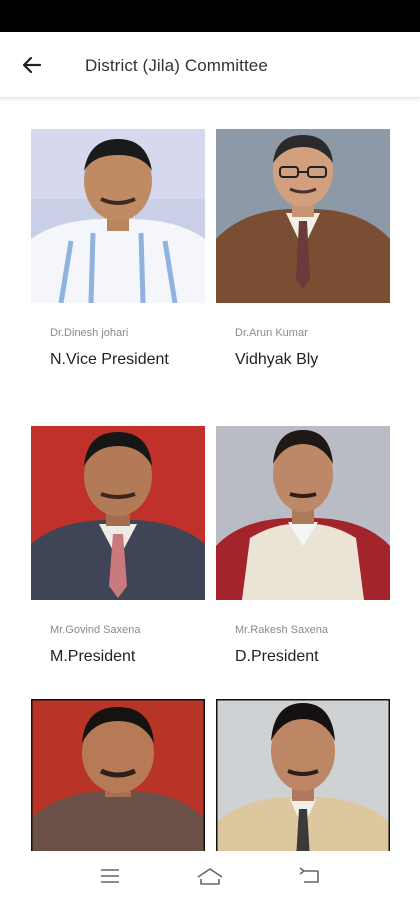 The height and width of the screenshot is (900, 420). What do you see at coordinates (93, 656) in the screenshot?
I see `member-role: M.President` at bounding box center [93, 656].